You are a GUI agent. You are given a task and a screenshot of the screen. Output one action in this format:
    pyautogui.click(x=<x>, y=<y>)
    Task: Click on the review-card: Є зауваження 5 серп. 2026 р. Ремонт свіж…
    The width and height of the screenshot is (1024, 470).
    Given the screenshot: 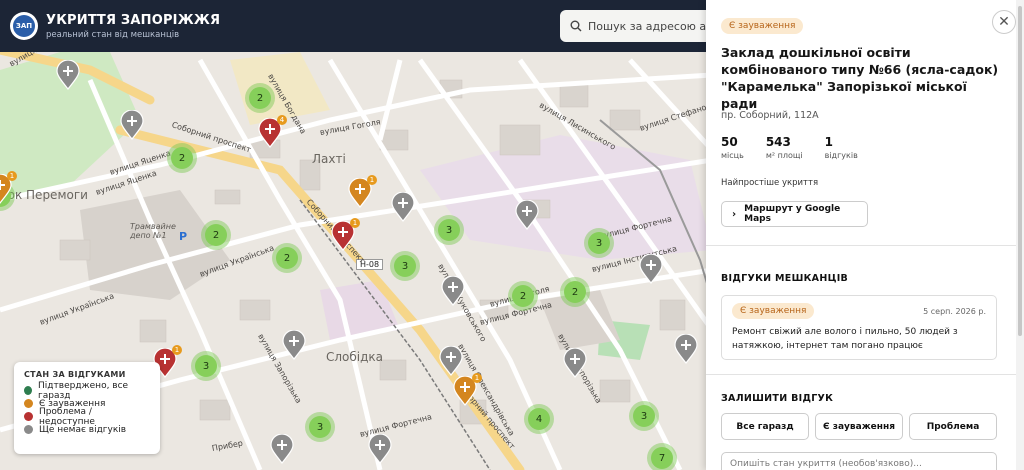 What is the action you would take?
    pyautogui.click(x=859, y=327)
    